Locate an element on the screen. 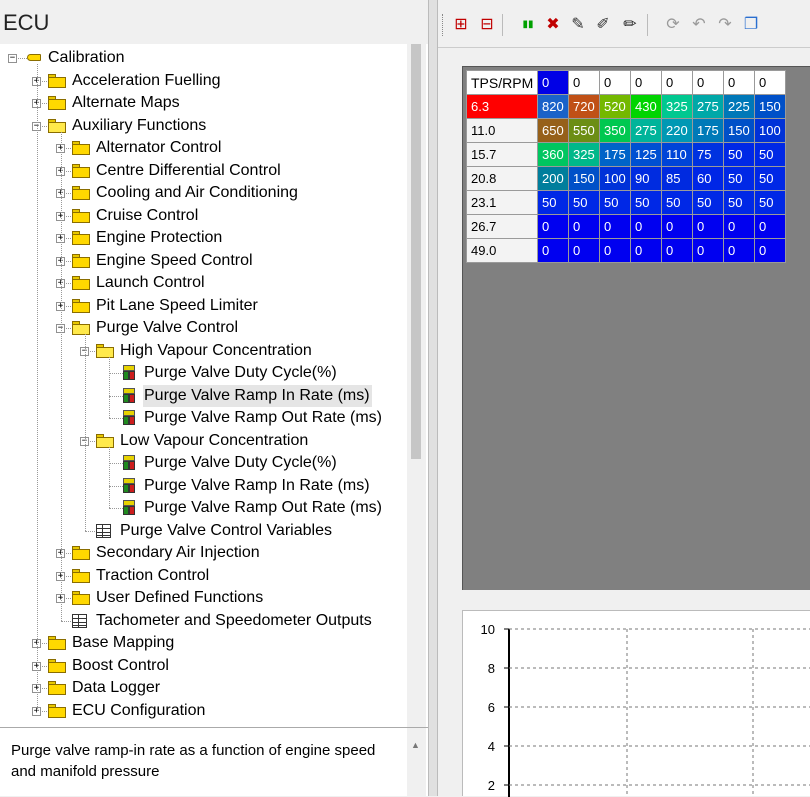  map-value-cell: 520 is located at coordinates (615, 106).